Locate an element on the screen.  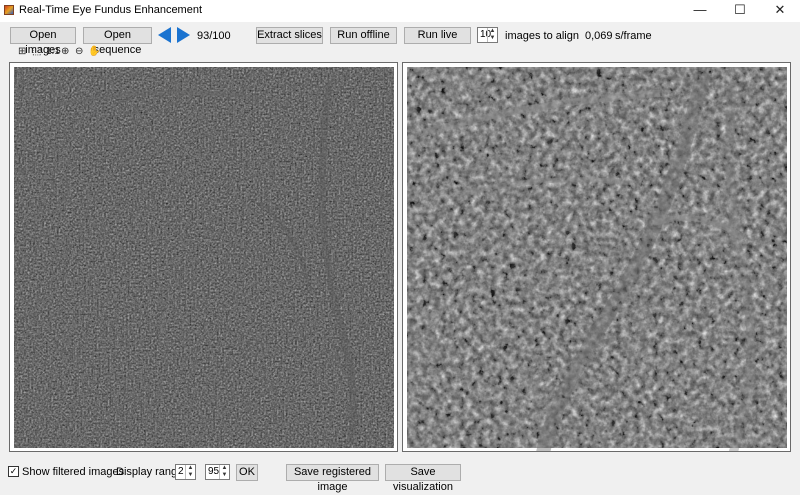
select-icon: ⬚ is located at coordinates (36, 51).